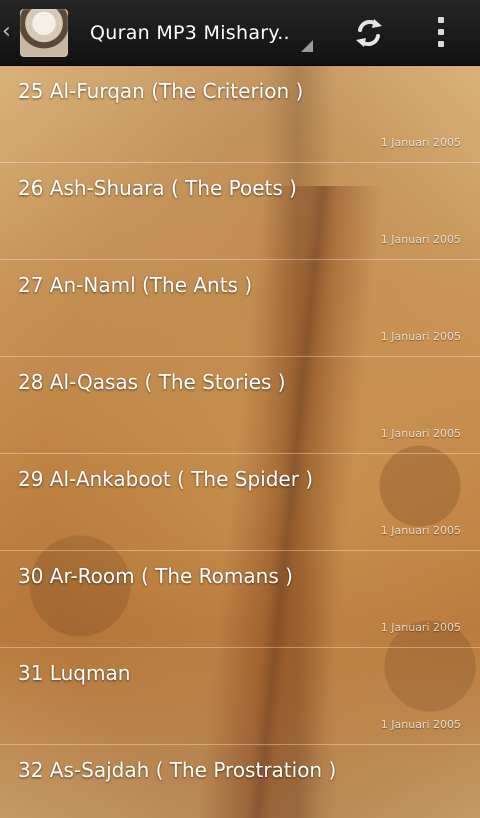 This screenshot has width=480, height=818. What do you see at coordinates (74, 673) in the screenshot?
I see `surah-title: 31 Luqman` at bounding box center [74, 673].